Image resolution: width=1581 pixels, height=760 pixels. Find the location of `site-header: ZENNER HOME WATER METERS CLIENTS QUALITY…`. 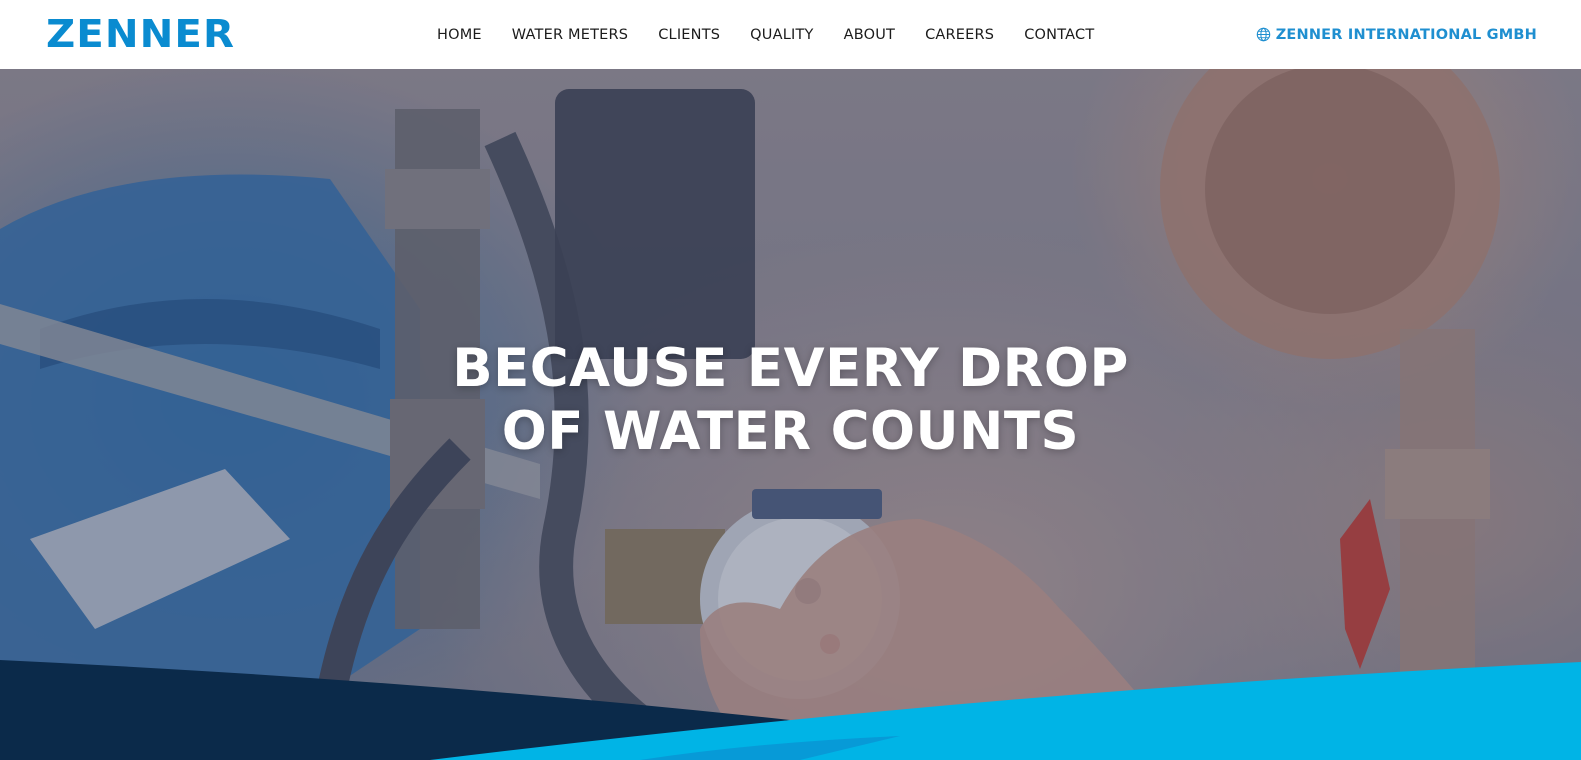

site-header: ZENNER HOME WATER METERS CLIENTS QUALITY… is located at coordinates (790, 34).